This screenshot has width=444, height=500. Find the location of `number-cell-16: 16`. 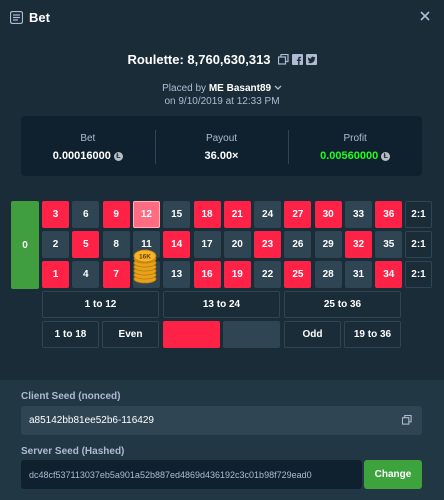

number-cell-16: 16 is located at coordinates (207, 274).